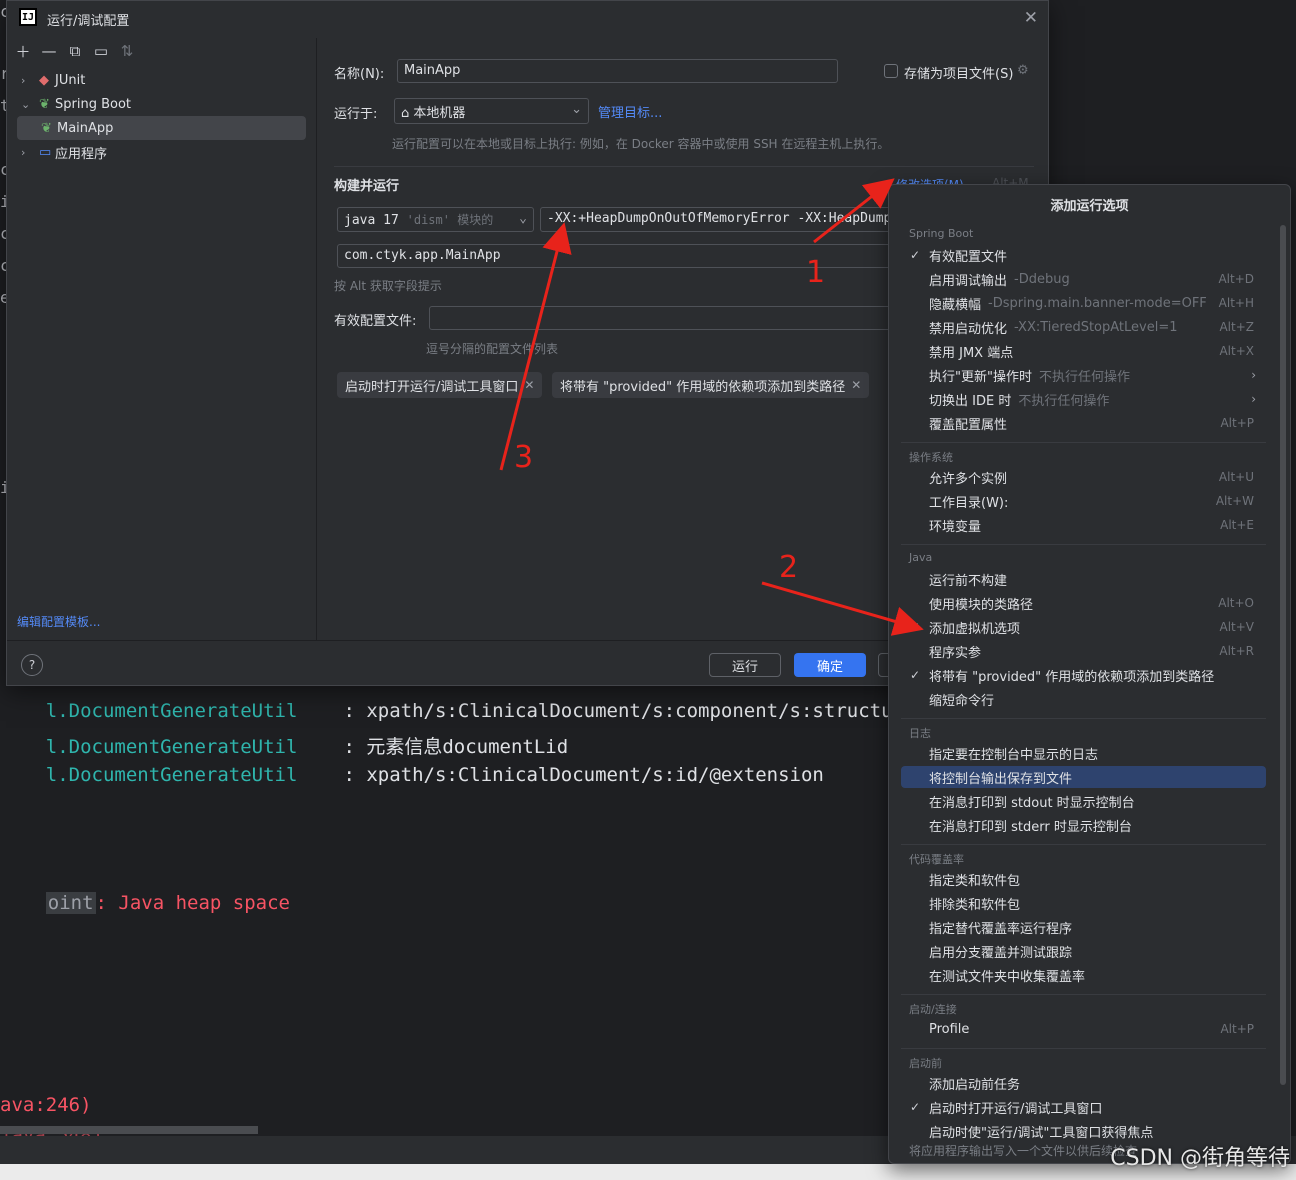 Image resolution: width=1296 pixels, height=1180 pixels. Describe the element at coordinates (1083, 501) in the screenshot. I see `menu-item: 工作目录(W): Alt+W` at that location.